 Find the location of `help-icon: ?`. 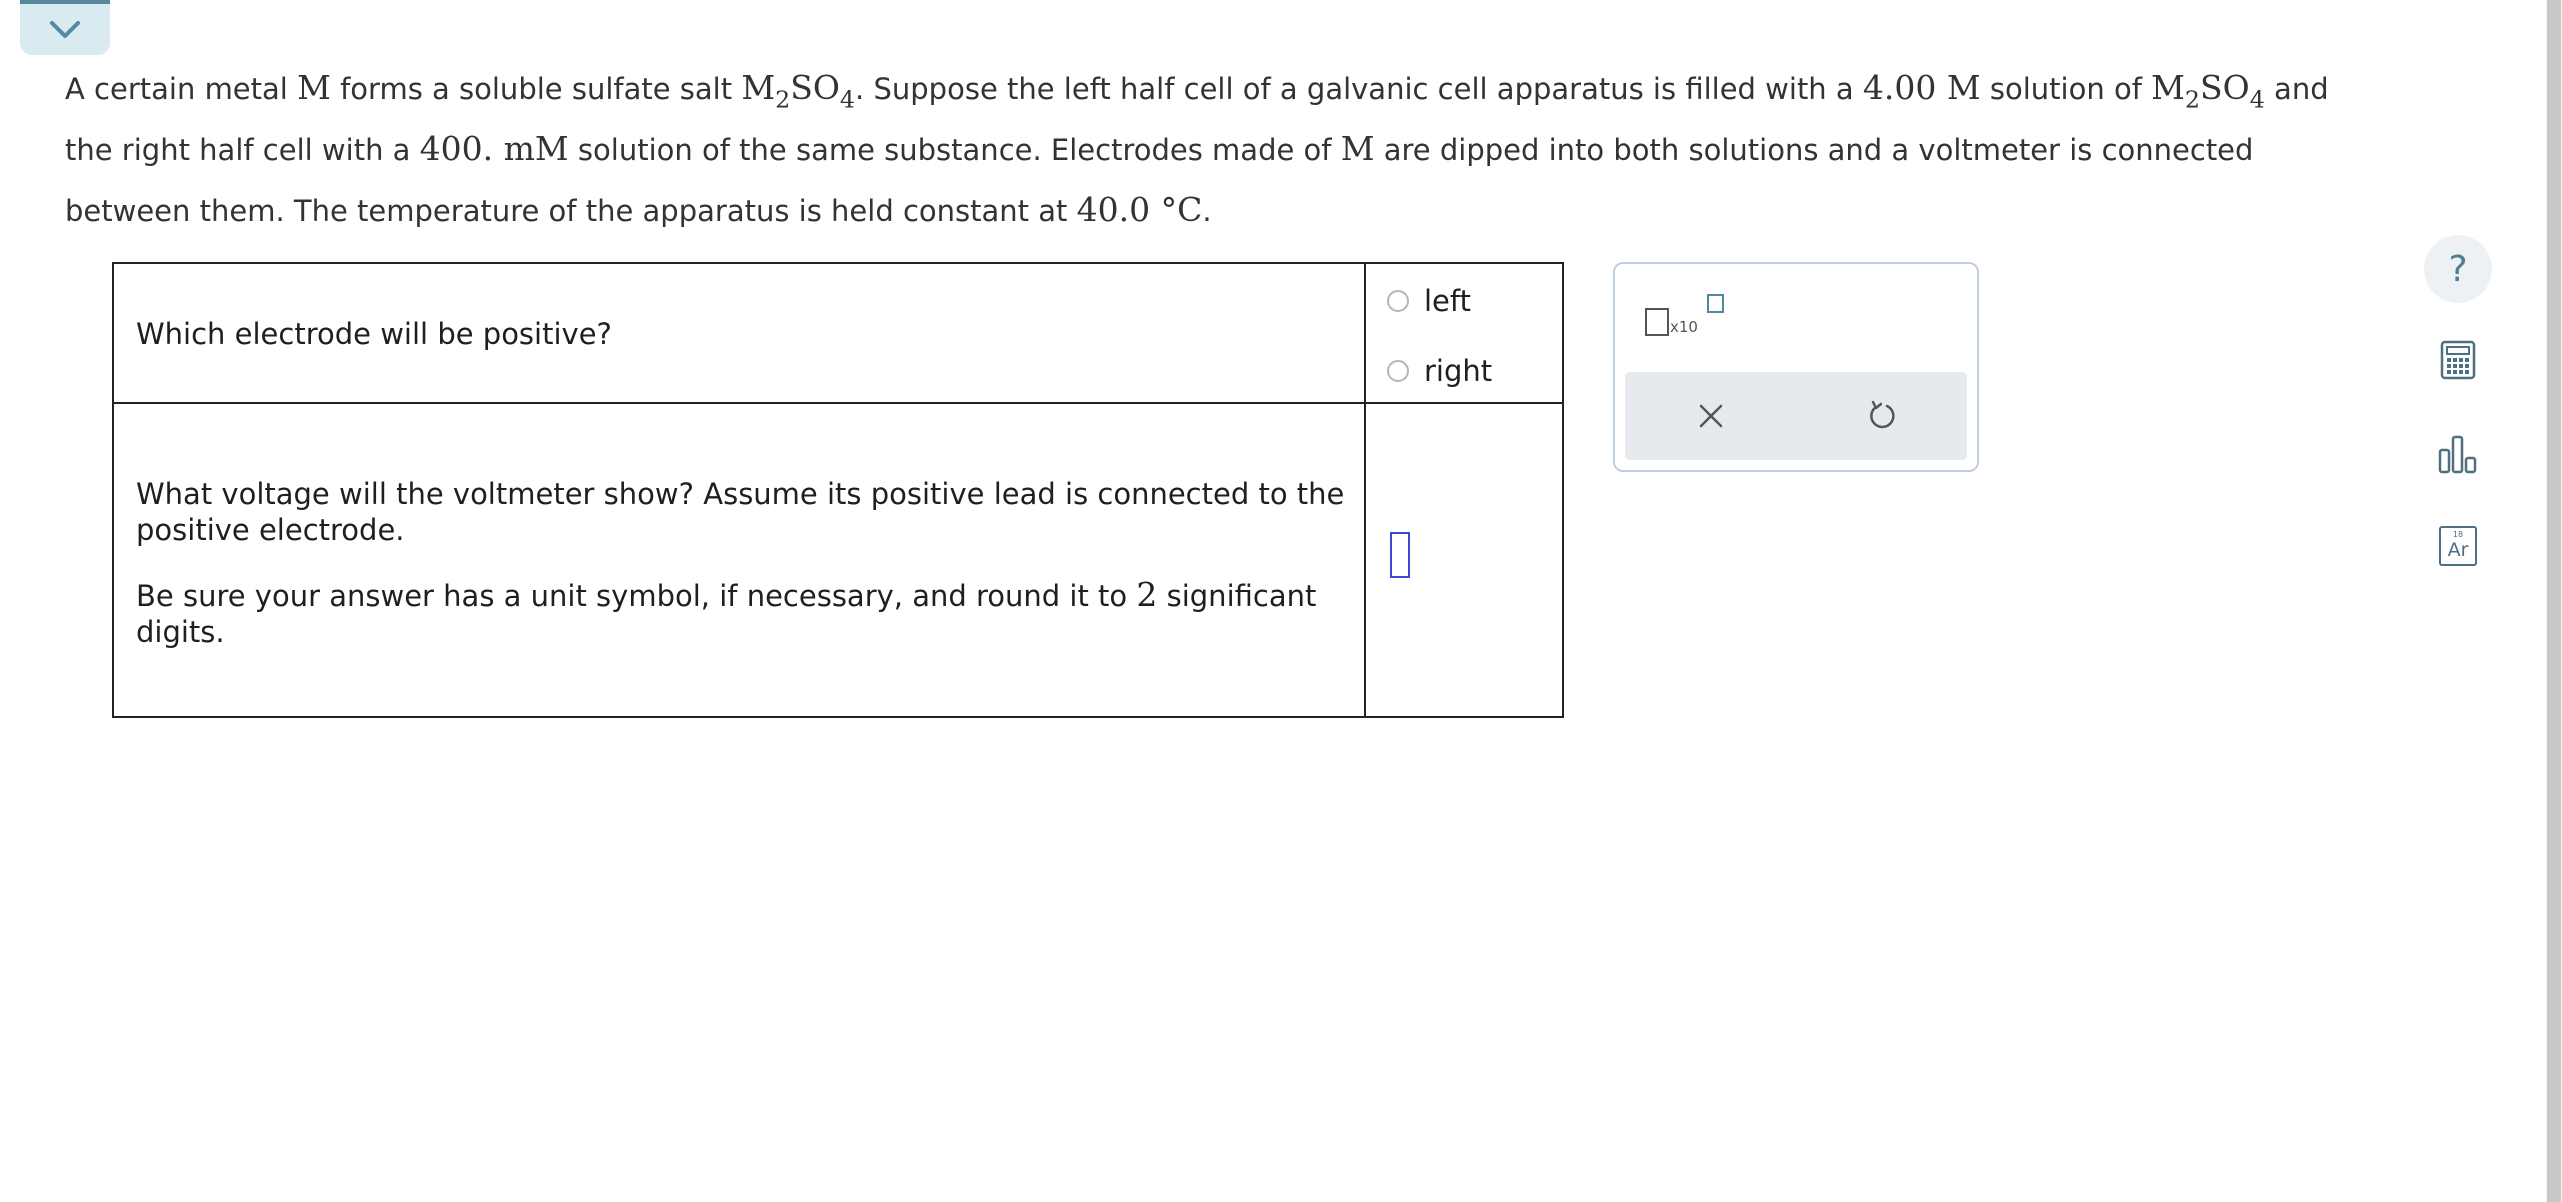

help-icon: ? is located at coordinates (2458, 269).